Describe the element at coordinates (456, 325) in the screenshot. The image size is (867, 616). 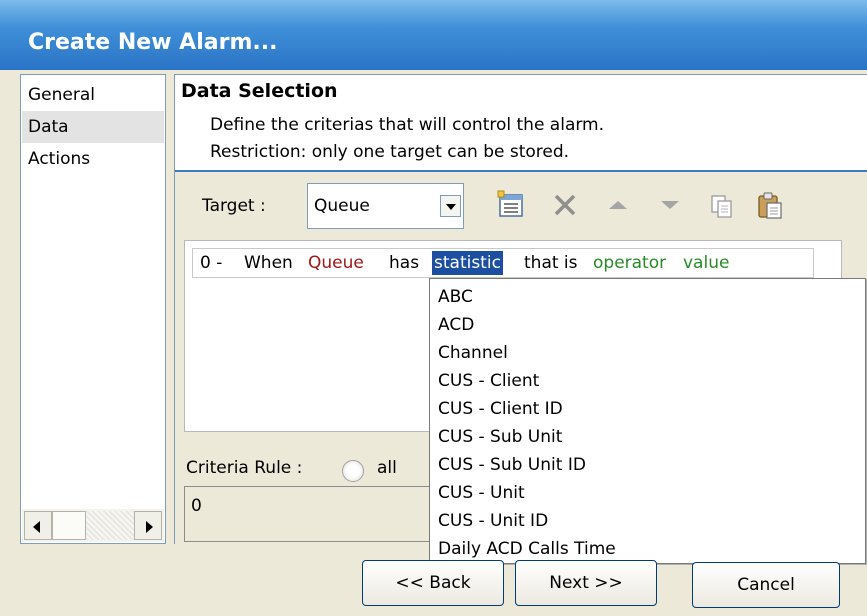
I see `dropdown-item: ACD` at that location.